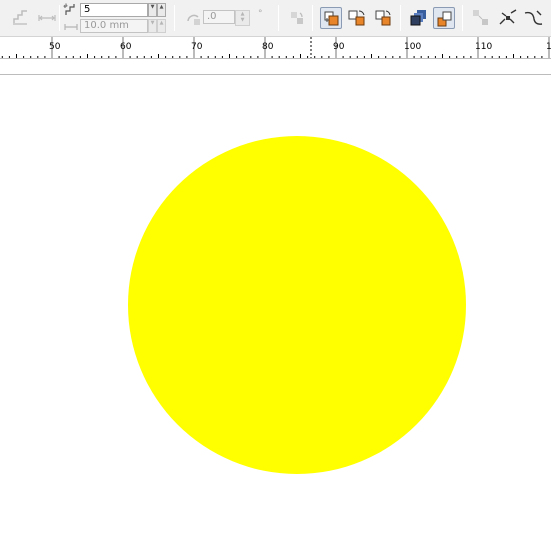 Image resolution: width=551 pixels, height=547 pixels. What do you see at coordinates (339, 47) in the screenshot?
I see `ruler-label: 90` at bounding box center [339, 47].